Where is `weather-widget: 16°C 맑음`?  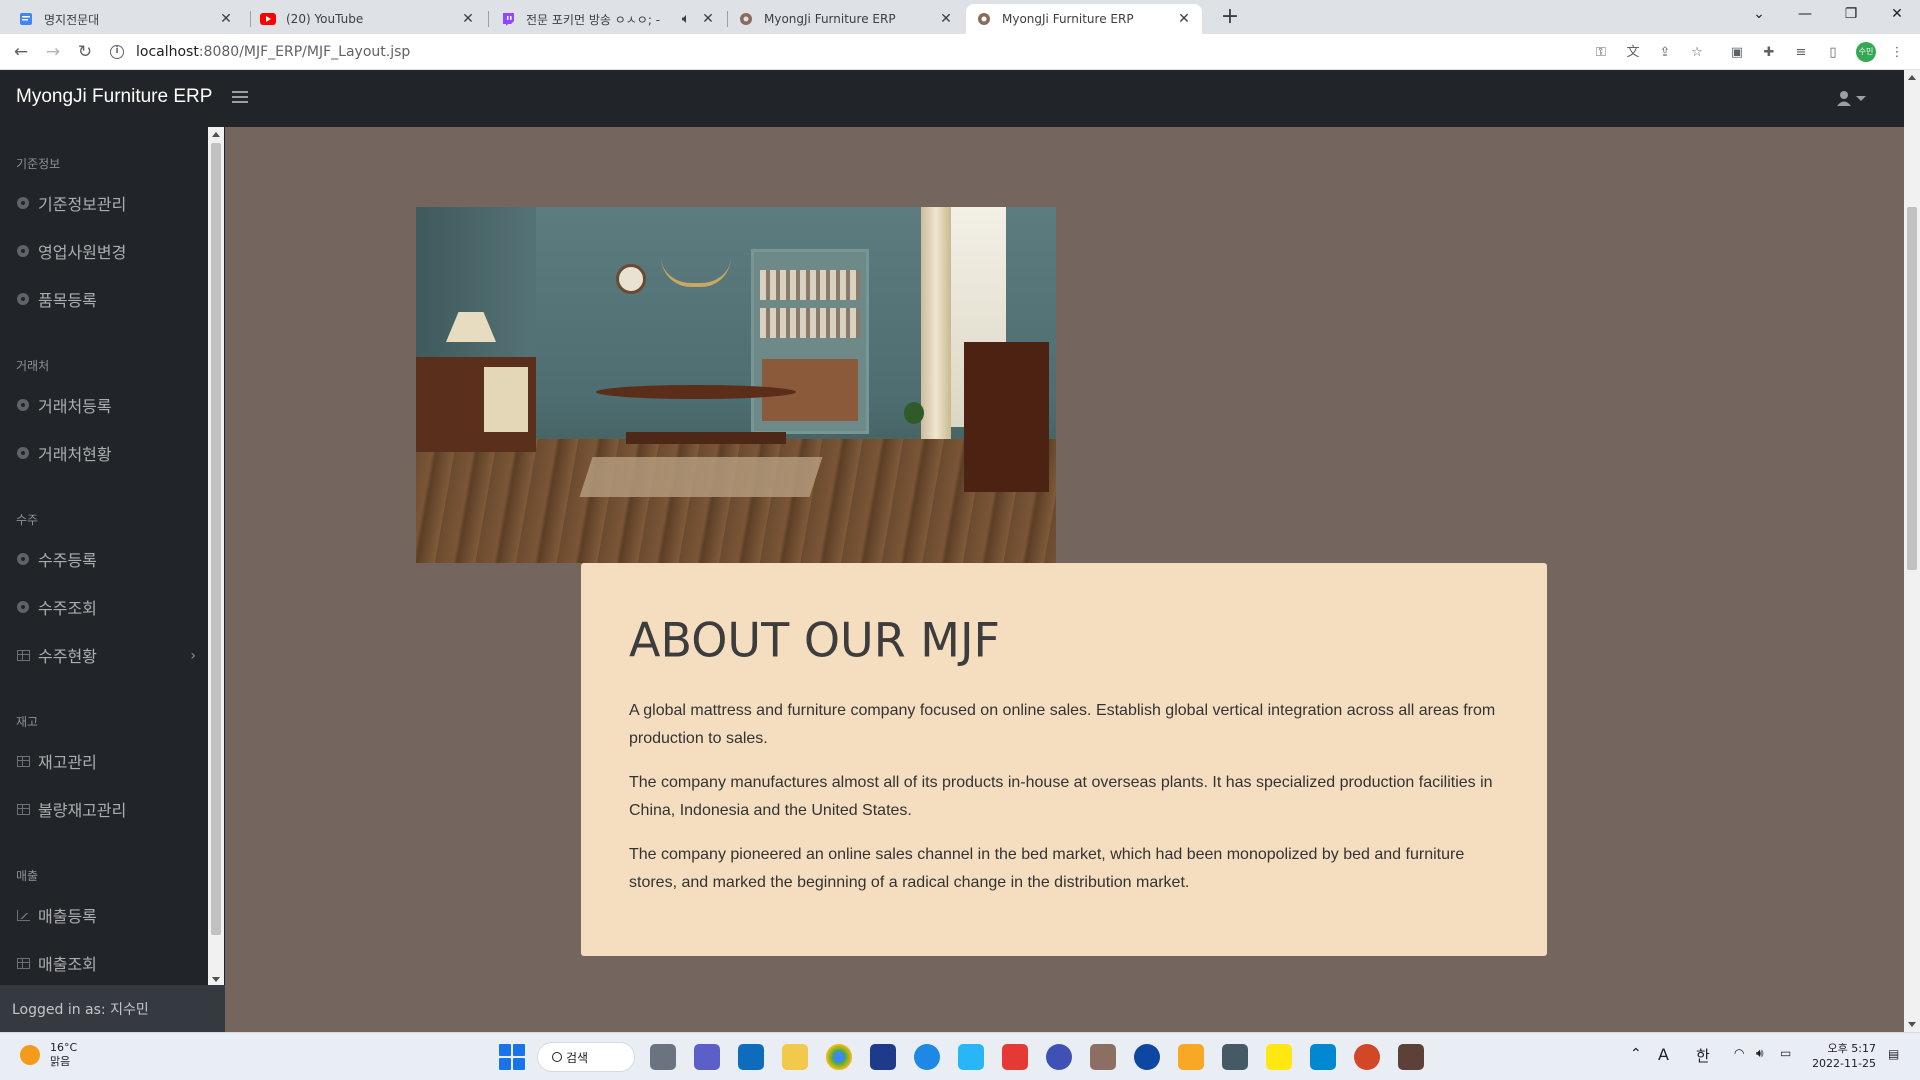
weather-widget: 16°C 맑음 is located at coordinates (48, 1055).